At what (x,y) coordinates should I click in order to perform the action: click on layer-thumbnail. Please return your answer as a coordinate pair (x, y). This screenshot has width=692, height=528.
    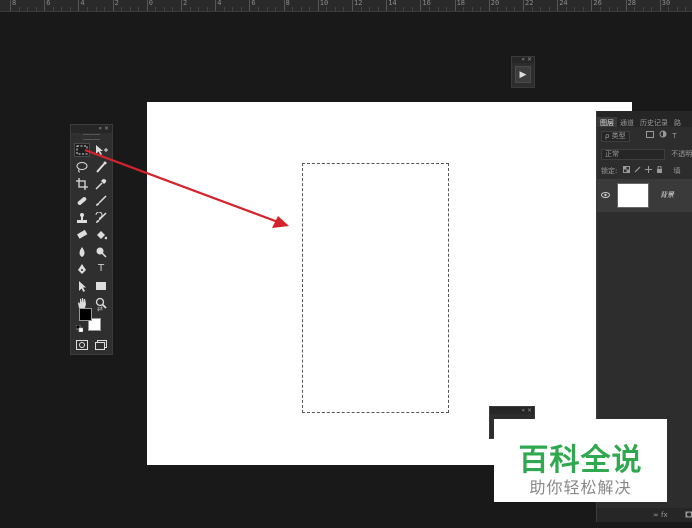
    Looking at the image, I should click on (633, 195).